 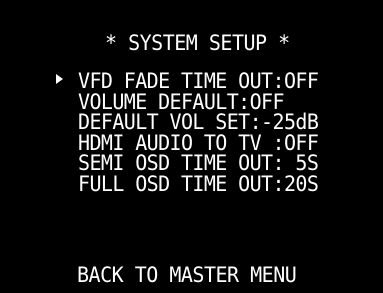 I want to click on menu-item-full-osd-time-out: FULL OSD TIME OUT:20S, so click(x=186, y=183).